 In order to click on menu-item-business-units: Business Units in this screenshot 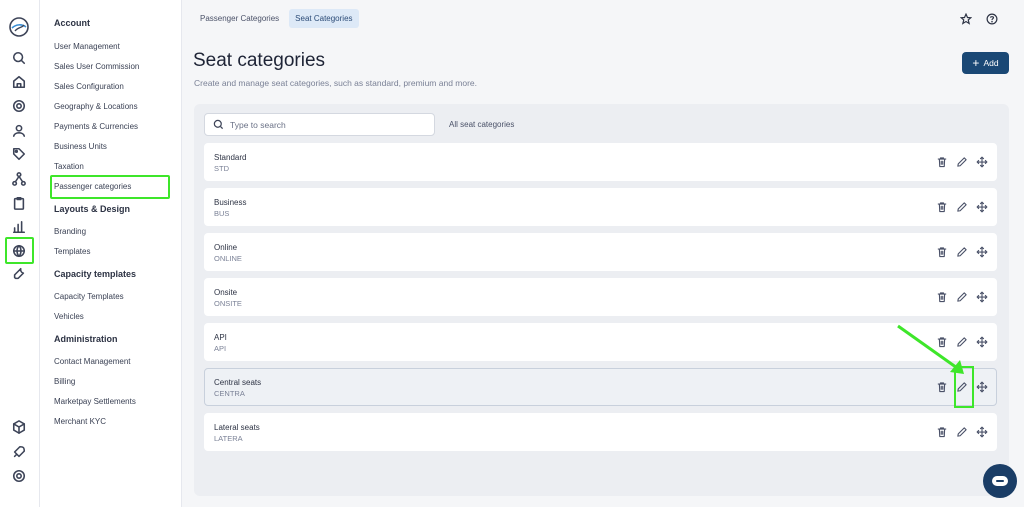, I will do `click(80, 146)`.